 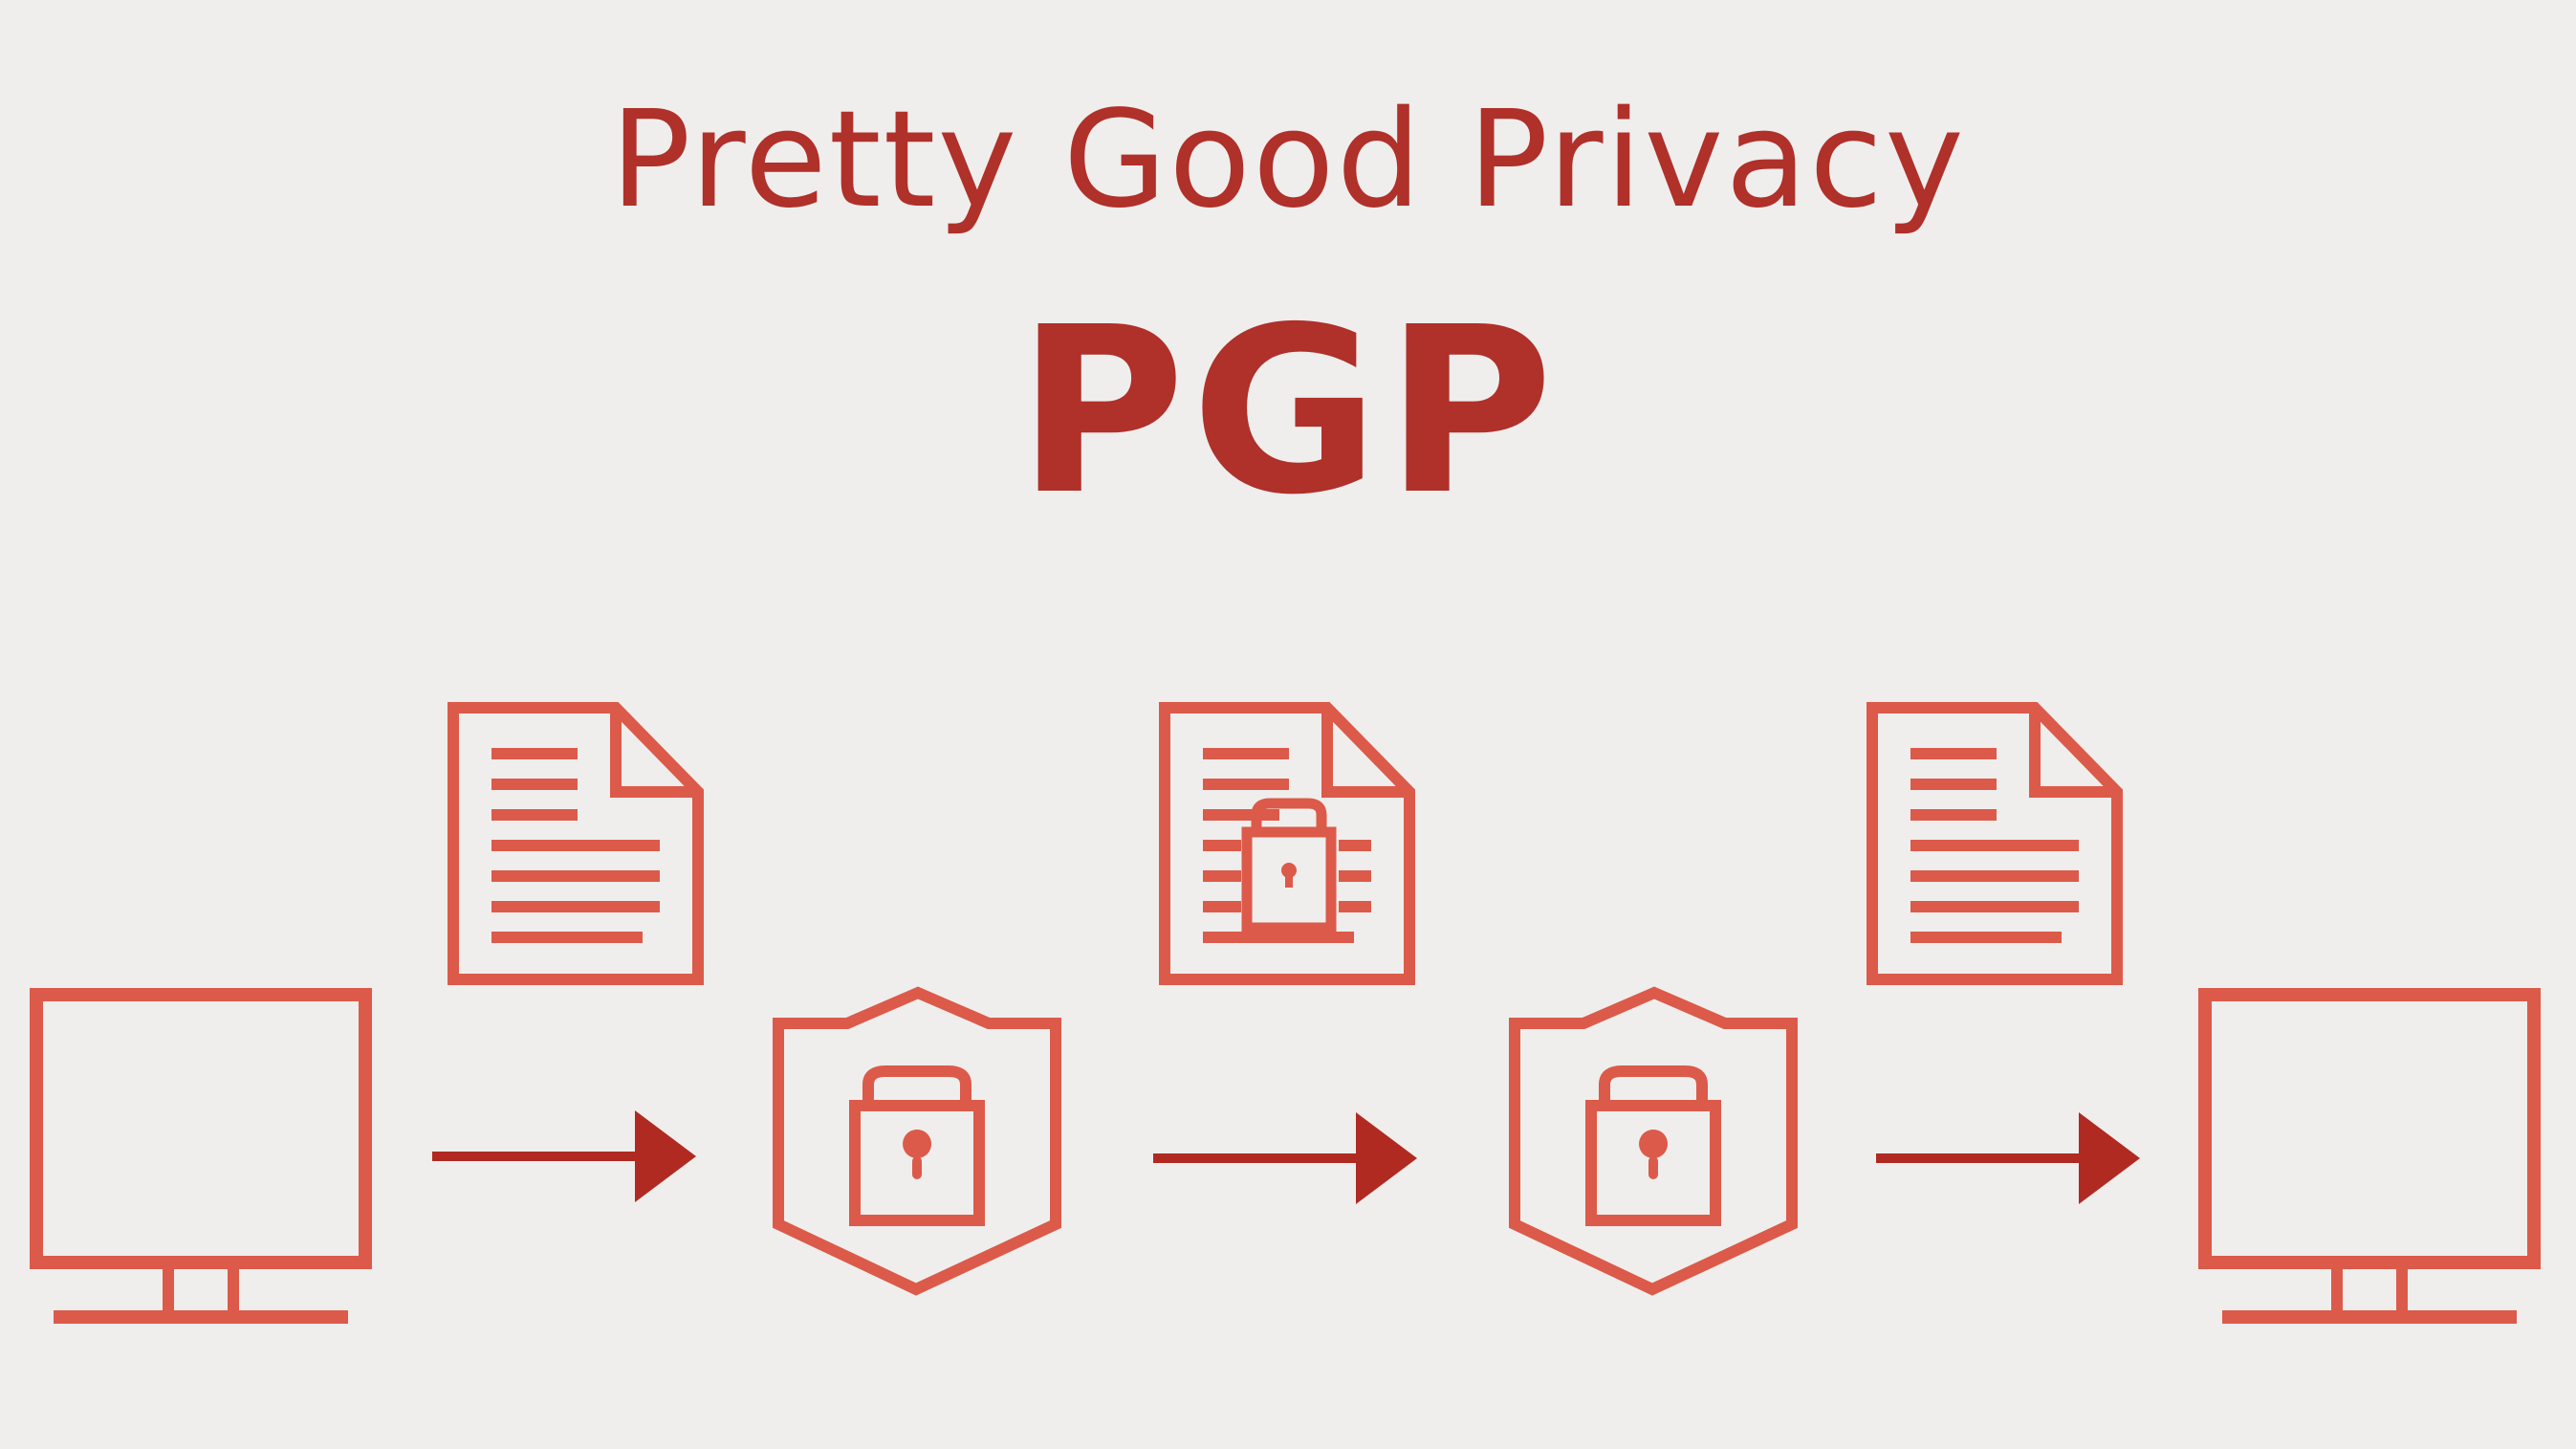 I want to click on encrypted-document-icon, so click(x=1287, y=843).